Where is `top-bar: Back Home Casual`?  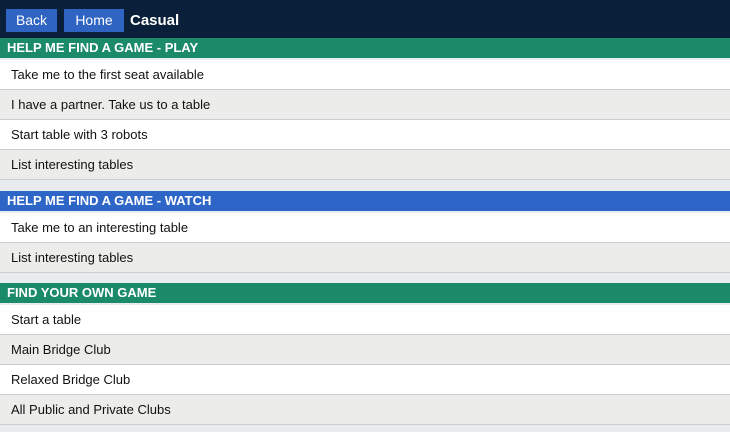
top-bar: Back Home Casual is located at coordinates (365, 19).